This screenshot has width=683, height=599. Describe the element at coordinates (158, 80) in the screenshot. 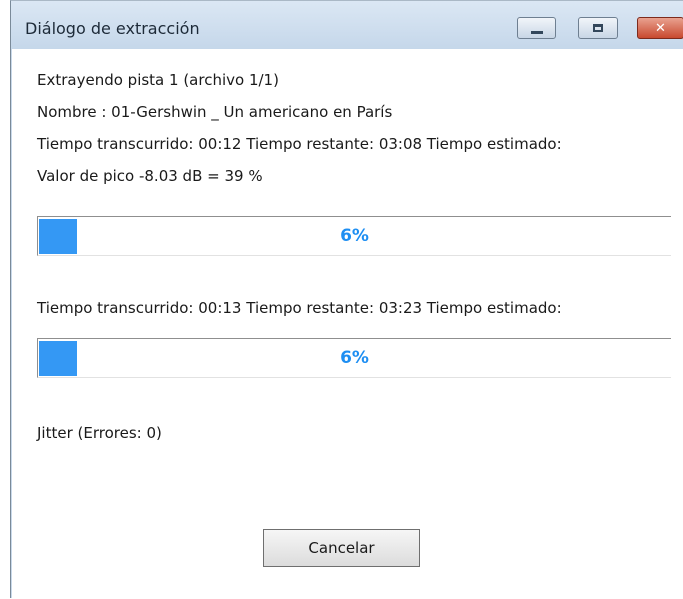

I see `extracting-status: Extrayendo pista 1 (archivo 1/1)` at that location.